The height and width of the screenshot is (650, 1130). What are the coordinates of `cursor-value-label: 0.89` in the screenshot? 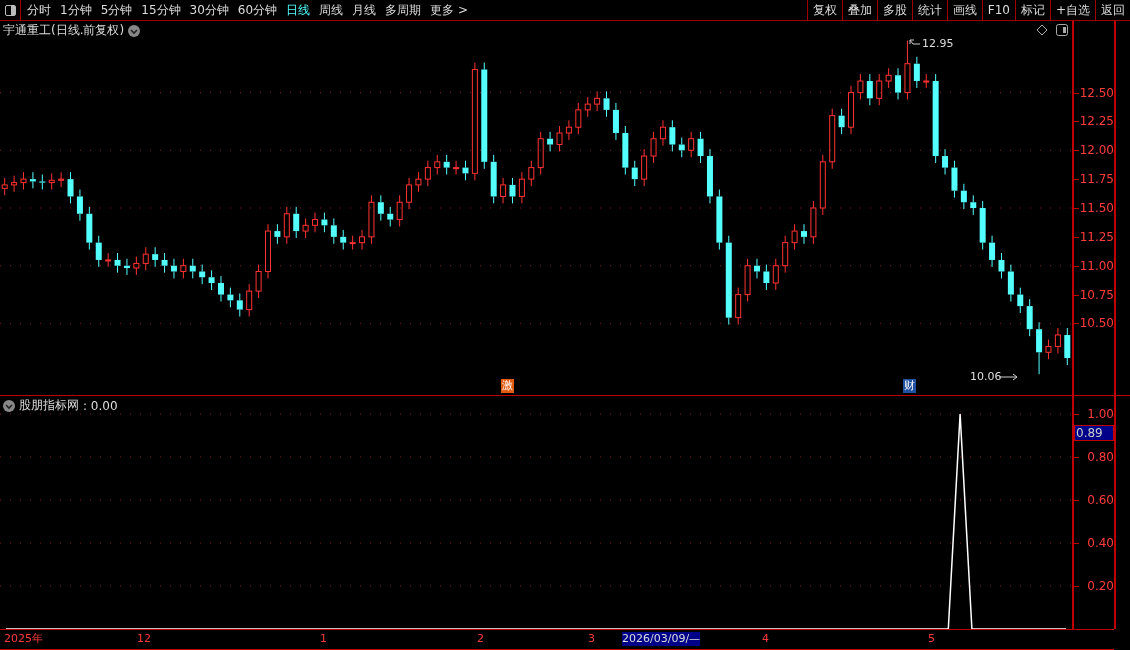 It's located at (1094, 433).